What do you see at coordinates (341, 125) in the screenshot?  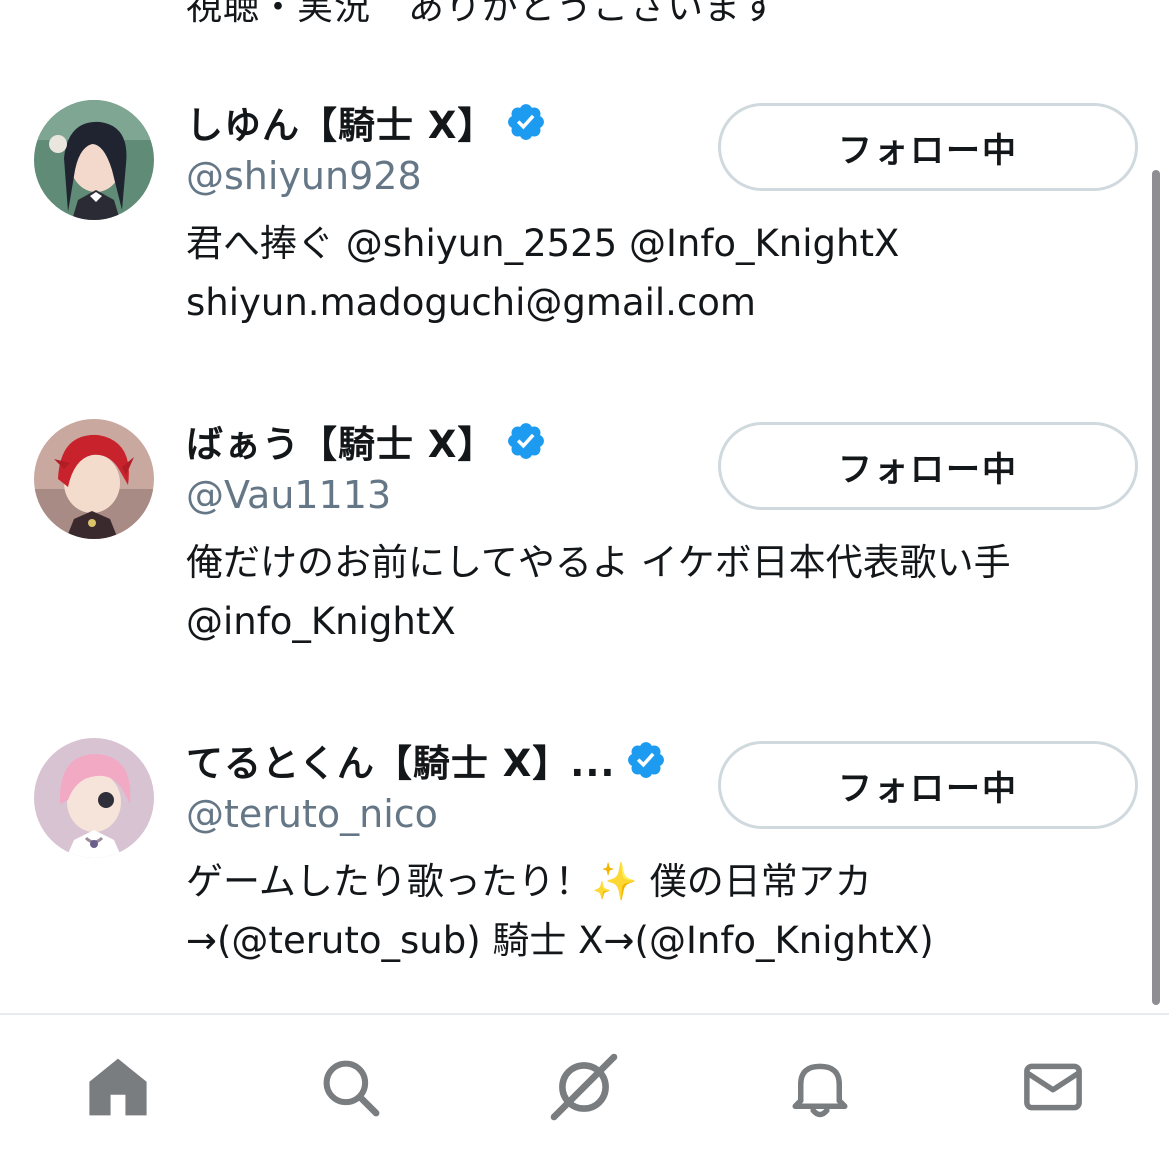 I see `display-name: しゆん【騎士 X】` at bounding box center [341, 125].